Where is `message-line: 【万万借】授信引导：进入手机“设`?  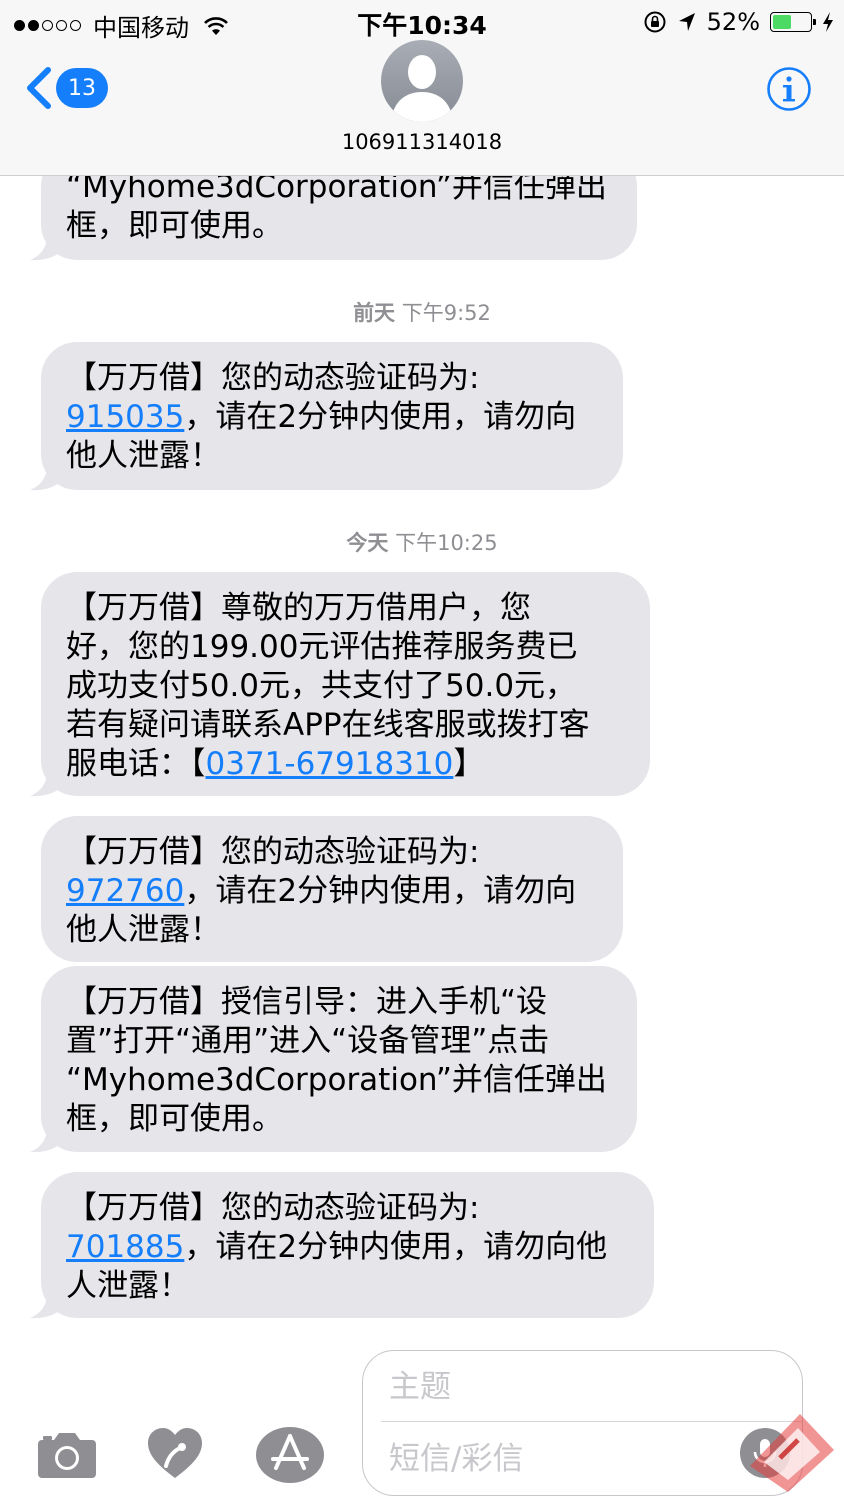 message-line: 【万万借】授信引导：进入手机“设 is located at coordinates (307, 1002).